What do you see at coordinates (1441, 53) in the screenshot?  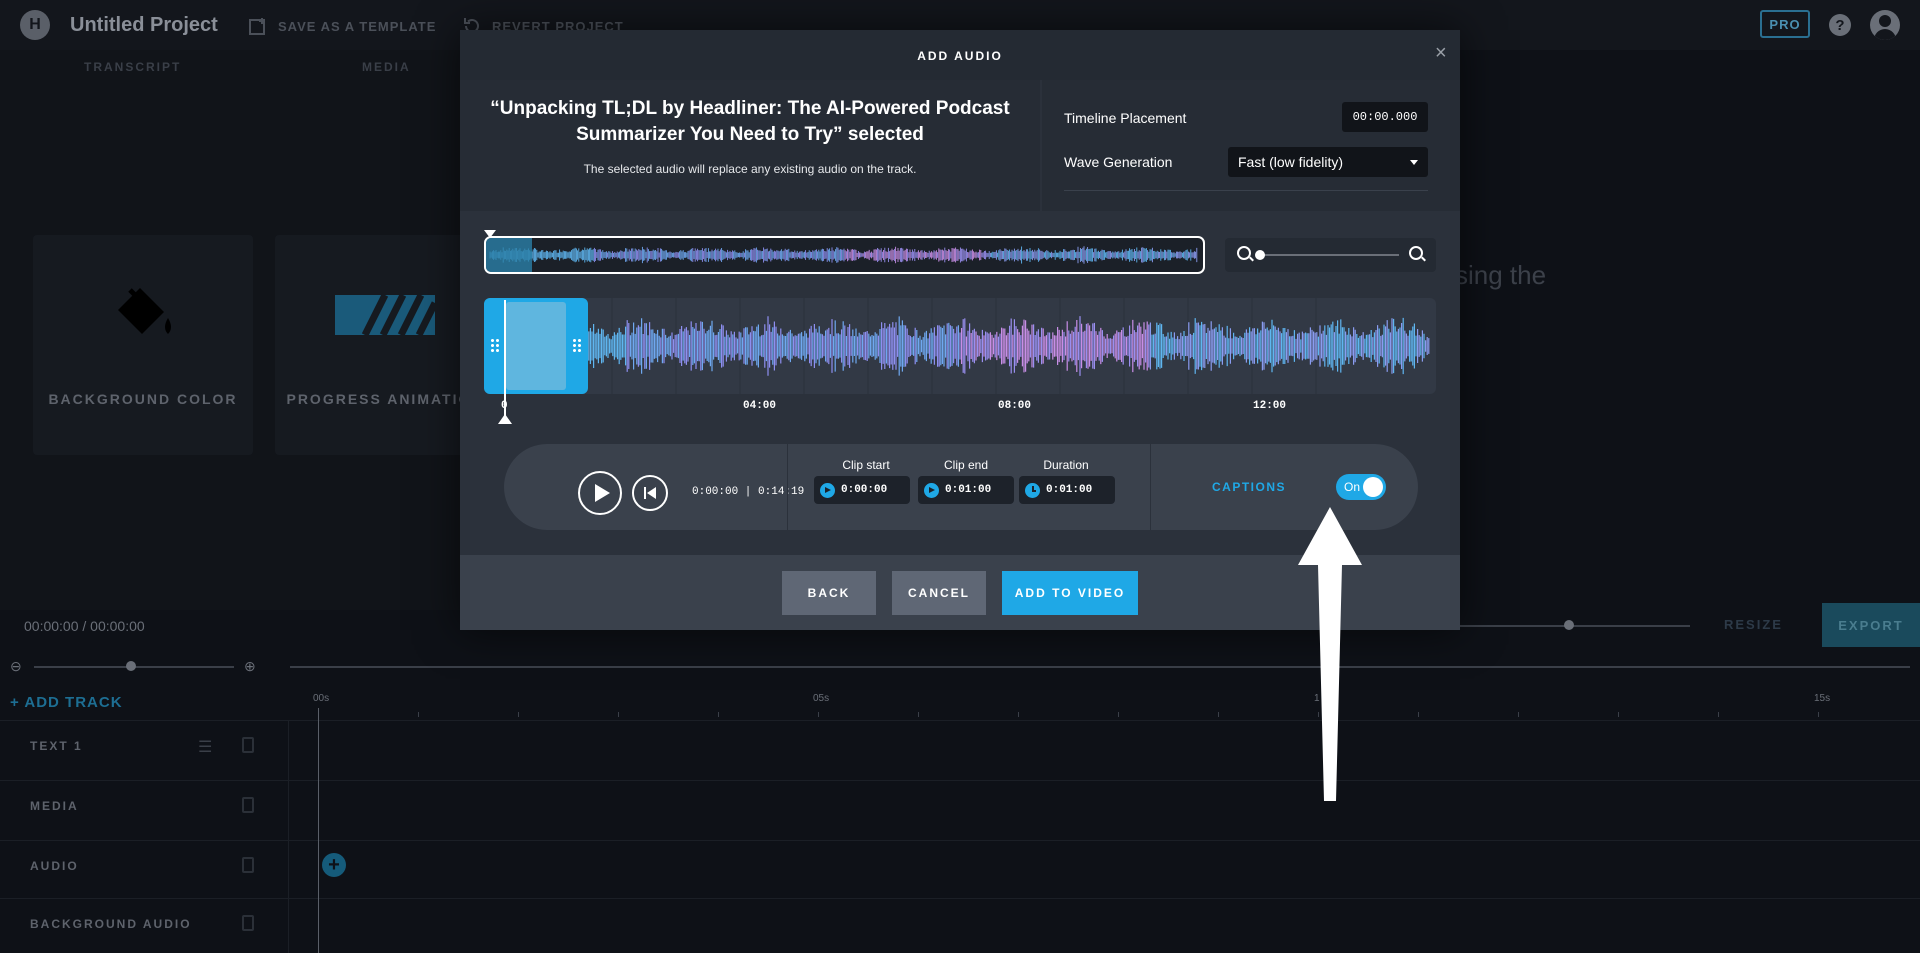 I see `close-icon: ×` at bounding box center [1441, 53].